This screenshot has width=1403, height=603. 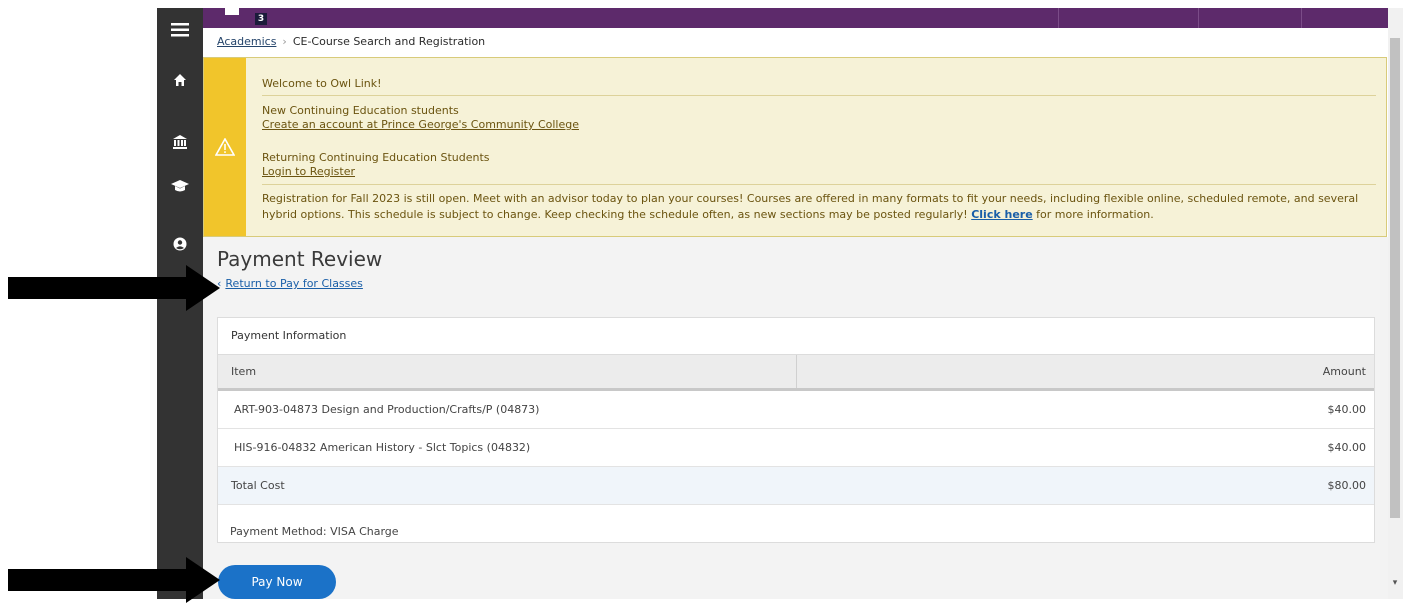 I want to click on total-label: Total Cost, so click(x=258, y=485).